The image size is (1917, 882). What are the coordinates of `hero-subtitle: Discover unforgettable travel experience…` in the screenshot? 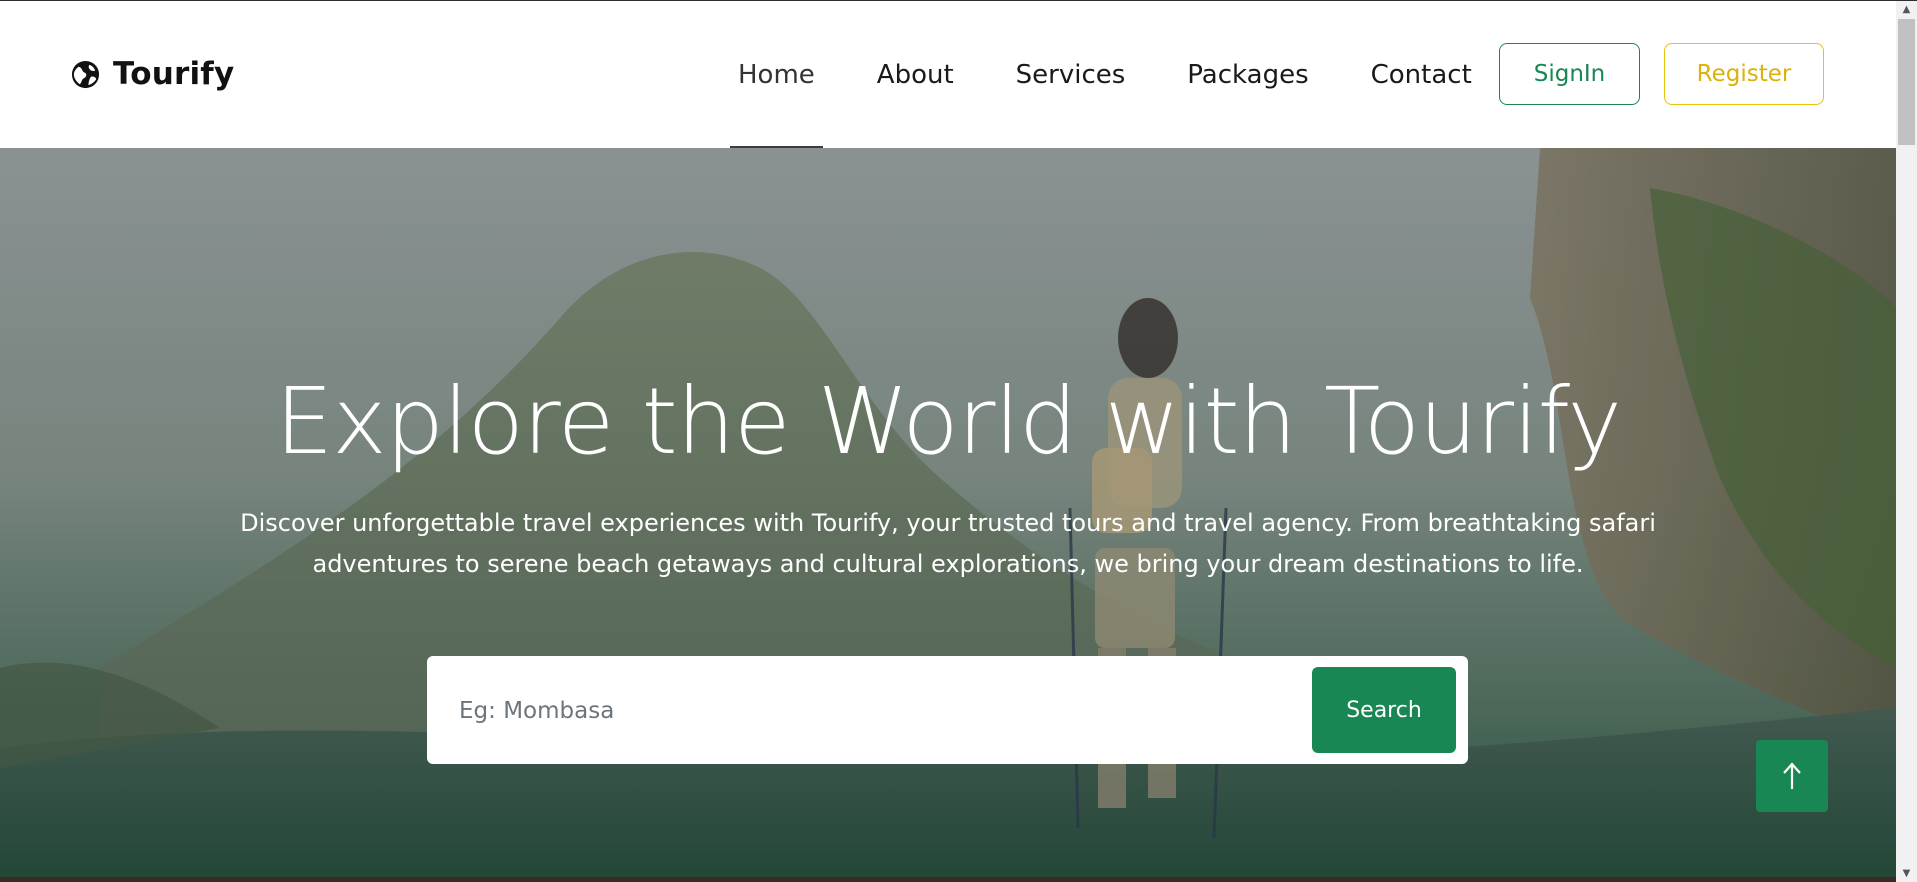 It's located at (948, 543).